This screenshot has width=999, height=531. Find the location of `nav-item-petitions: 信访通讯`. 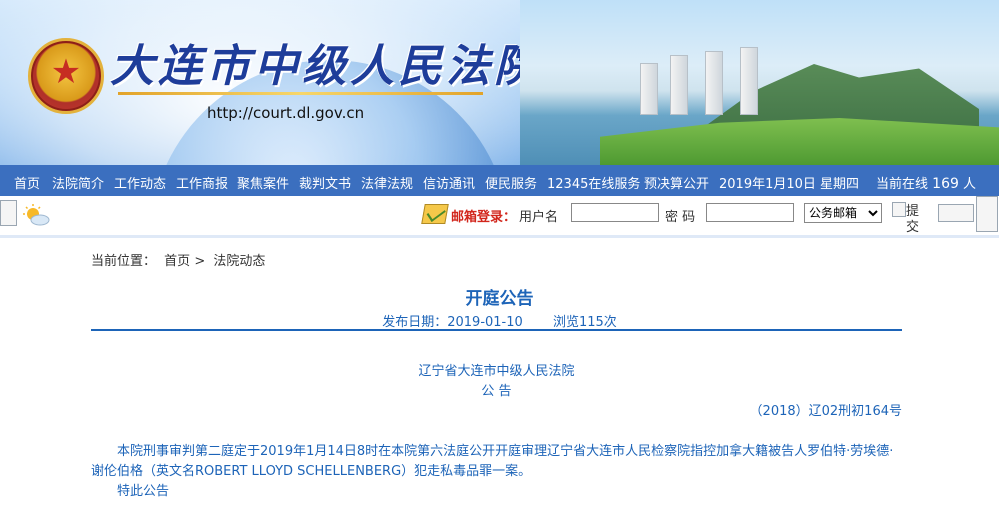

nav-item-petitions: 信访通讯 is located at coordinates (449, 182).